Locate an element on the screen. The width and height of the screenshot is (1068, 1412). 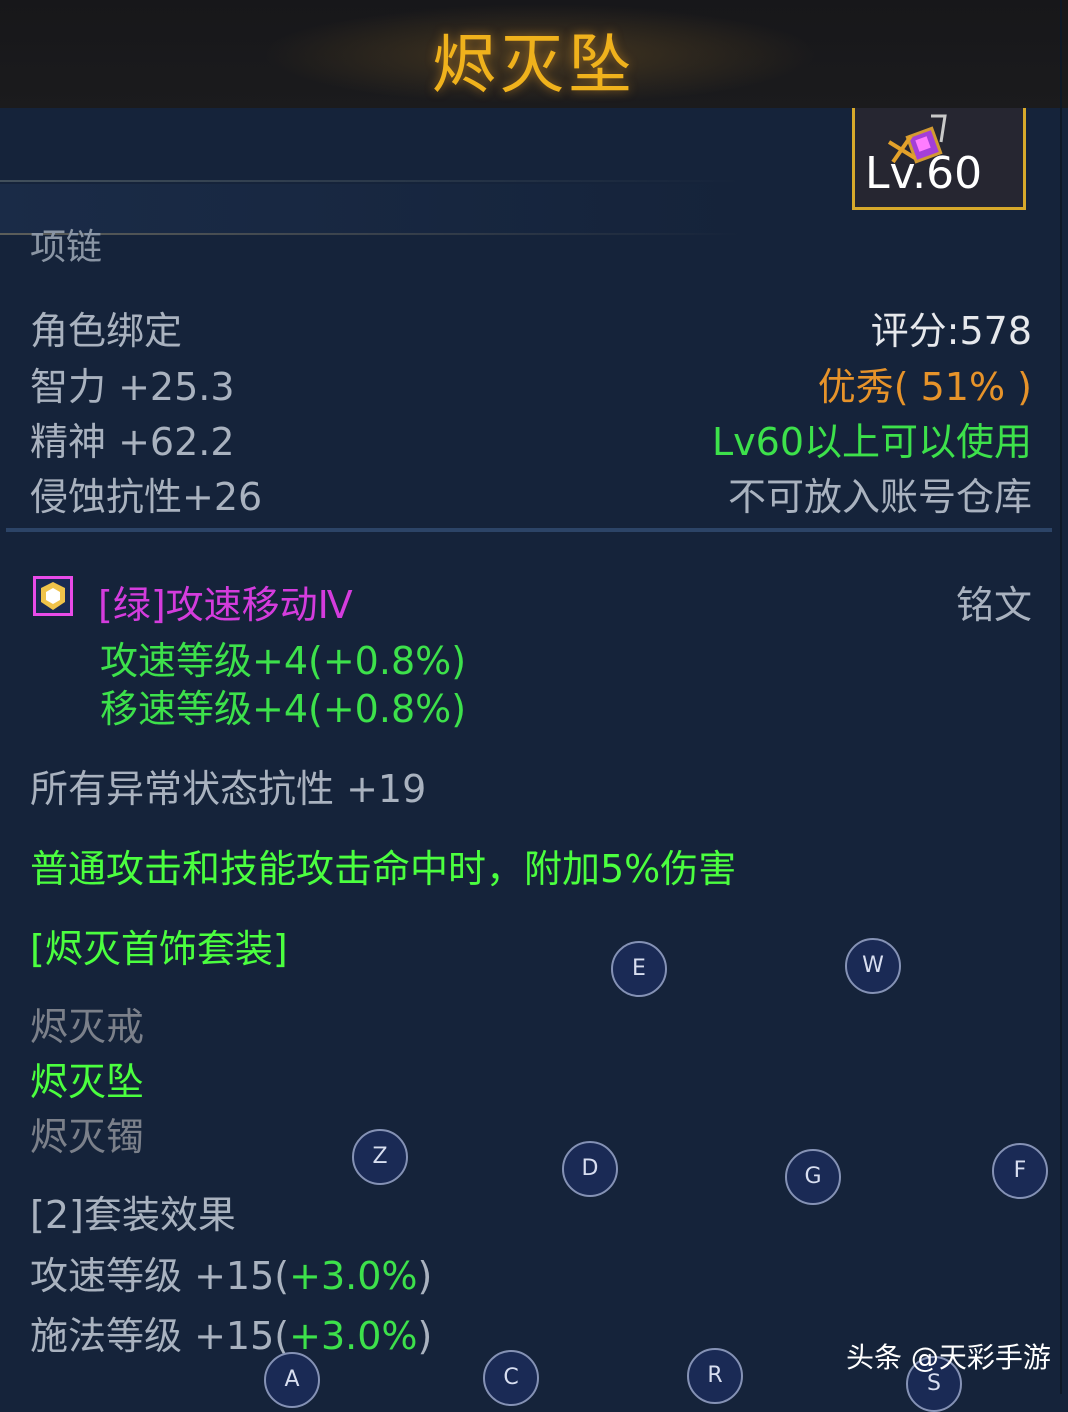
slot-band is located at coordinates (370, 209).